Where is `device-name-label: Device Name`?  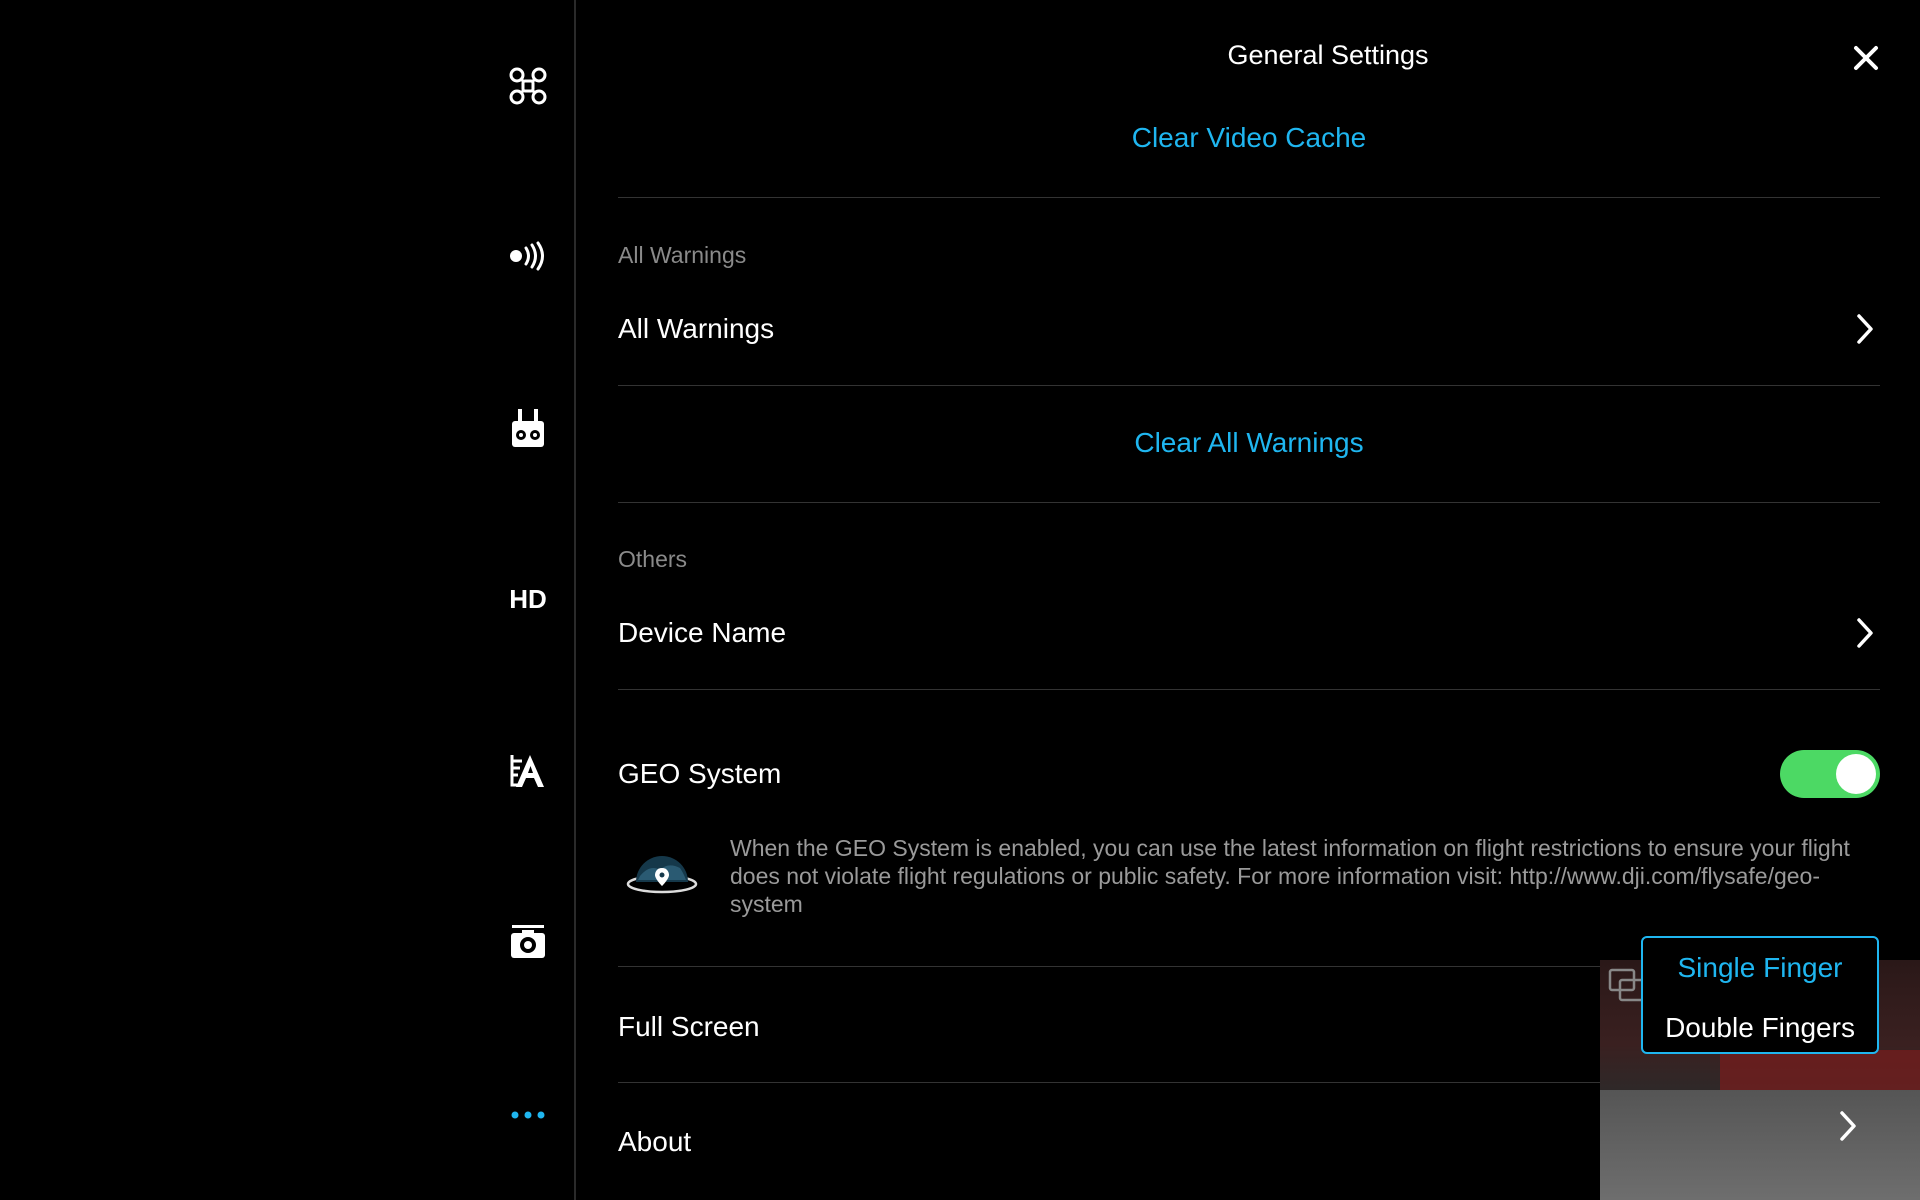
device-name-label: Device Name is located at coordinates (702, 632).